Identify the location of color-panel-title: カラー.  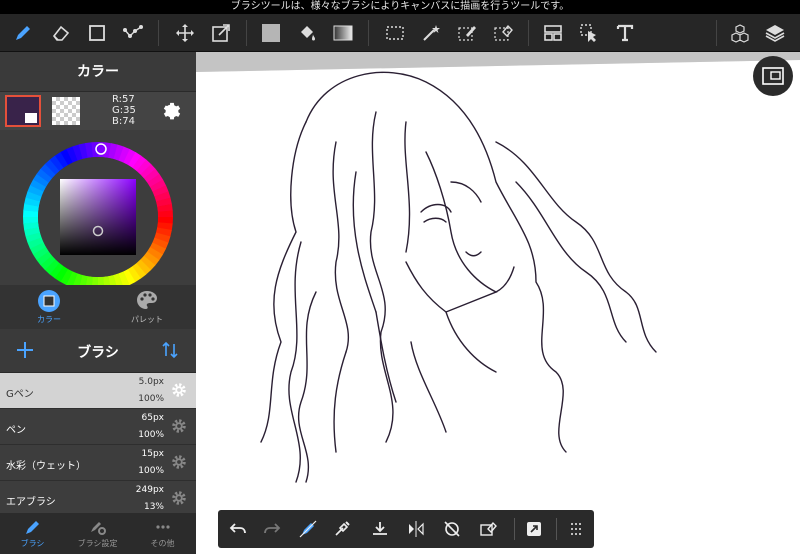
(98, 72).